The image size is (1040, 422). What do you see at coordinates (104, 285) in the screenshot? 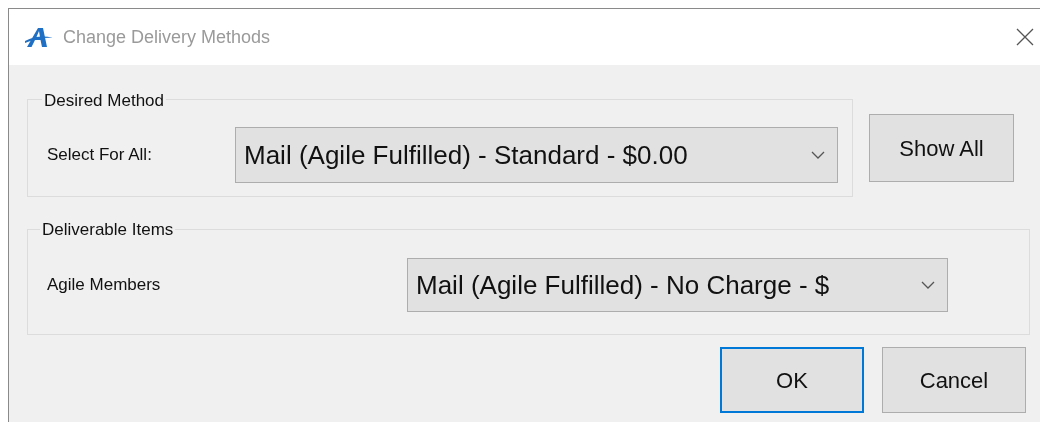
I see `field-label: Agile Members` at bounding box center [104, 285].